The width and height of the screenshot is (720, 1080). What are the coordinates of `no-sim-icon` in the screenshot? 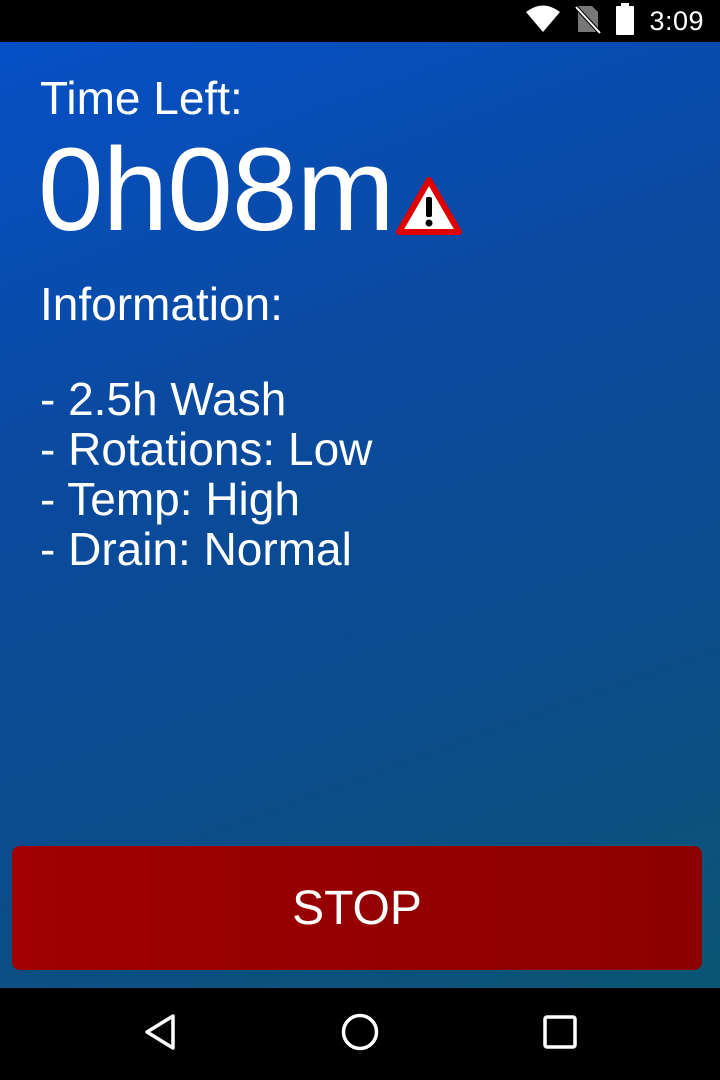 It's located at (588, 21).